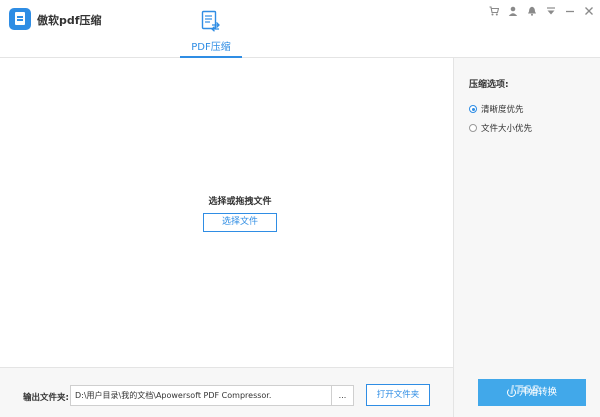  What do you see at coordinates (551, 11) in the screenshot?
I see `menu-dropdown-icon` at bounding box center [551, 11].